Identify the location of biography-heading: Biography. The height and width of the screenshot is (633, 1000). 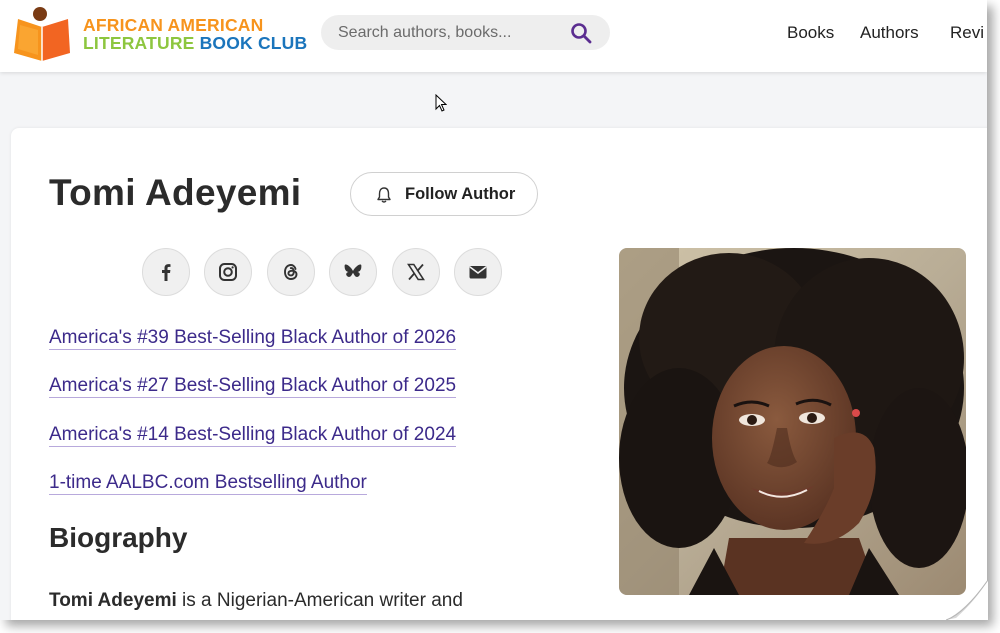
(118, 537).